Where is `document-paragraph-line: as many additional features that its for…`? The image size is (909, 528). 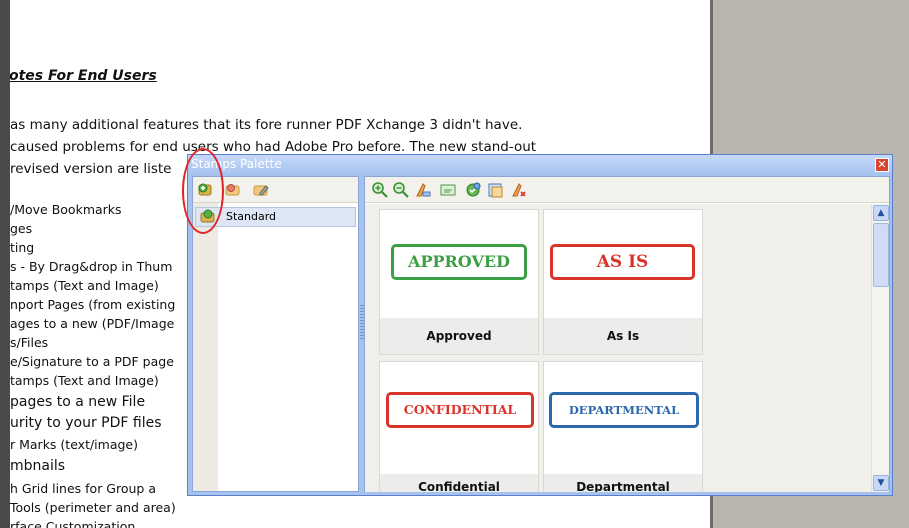
document-paragraph-line: as many additional features that its for… is located at coordinates (266, 125).